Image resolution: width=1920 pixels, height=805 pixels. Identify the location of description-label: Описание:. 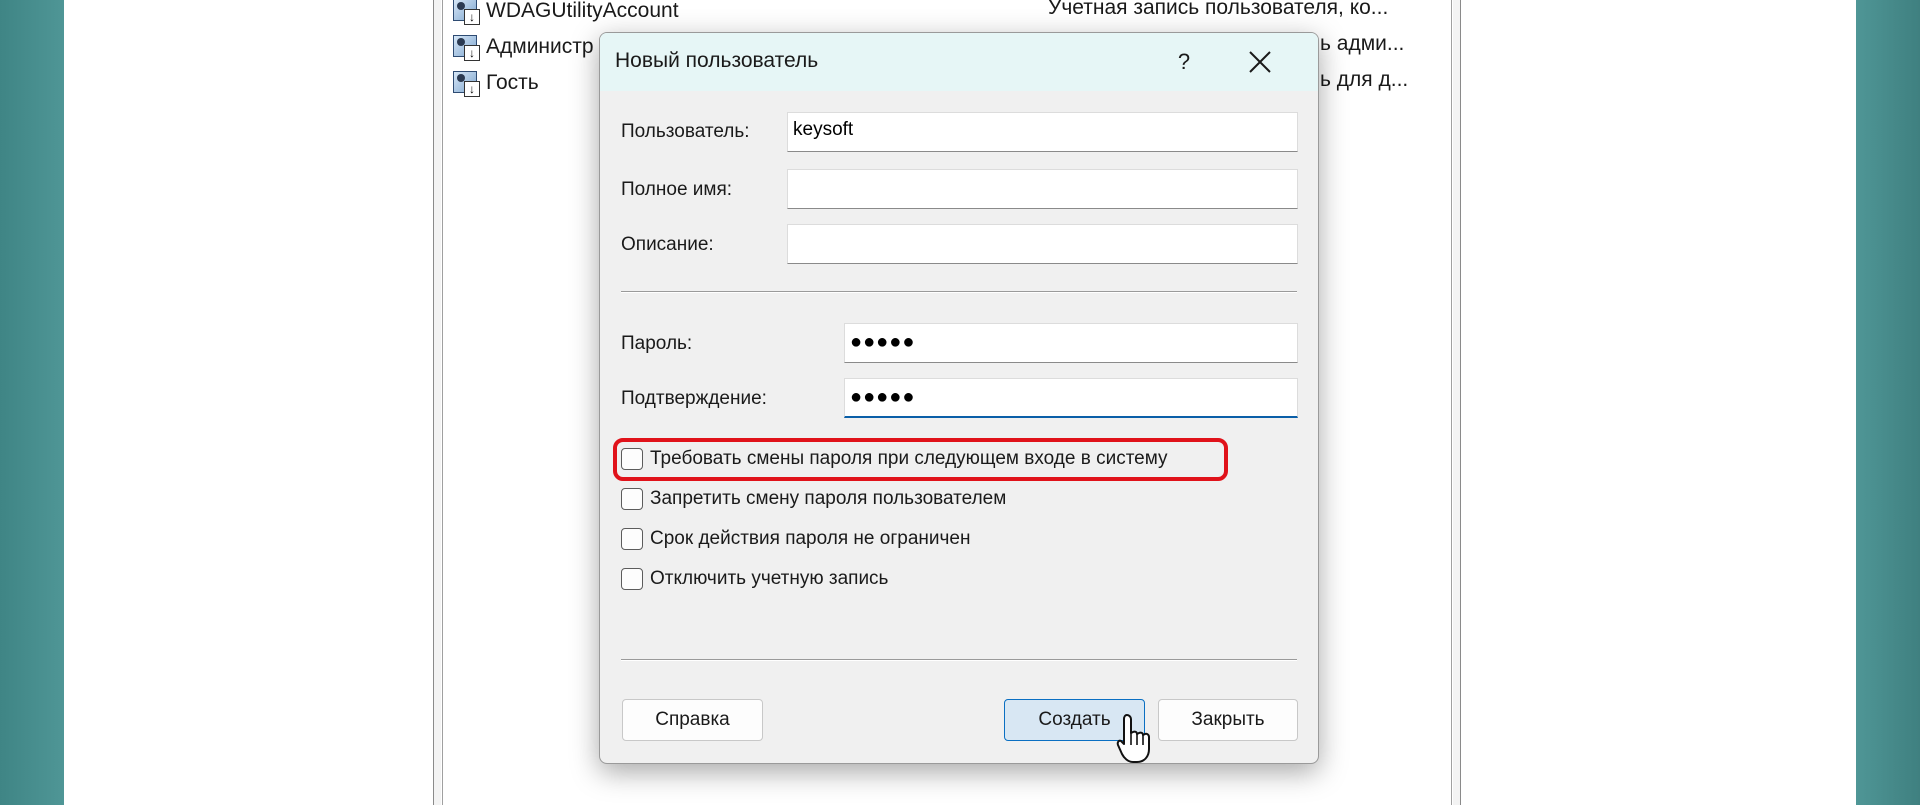
(667, 244).